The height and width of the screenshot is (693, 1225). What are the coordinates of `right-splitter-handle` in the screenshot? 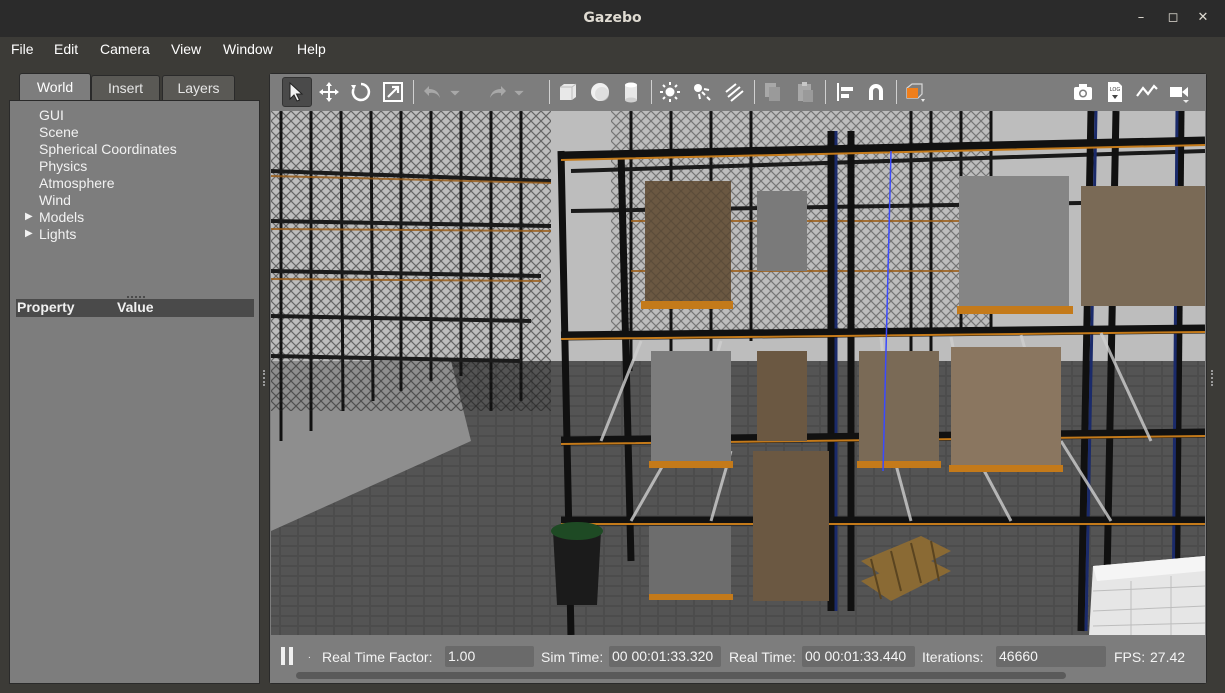 It's located at (1212, 378).